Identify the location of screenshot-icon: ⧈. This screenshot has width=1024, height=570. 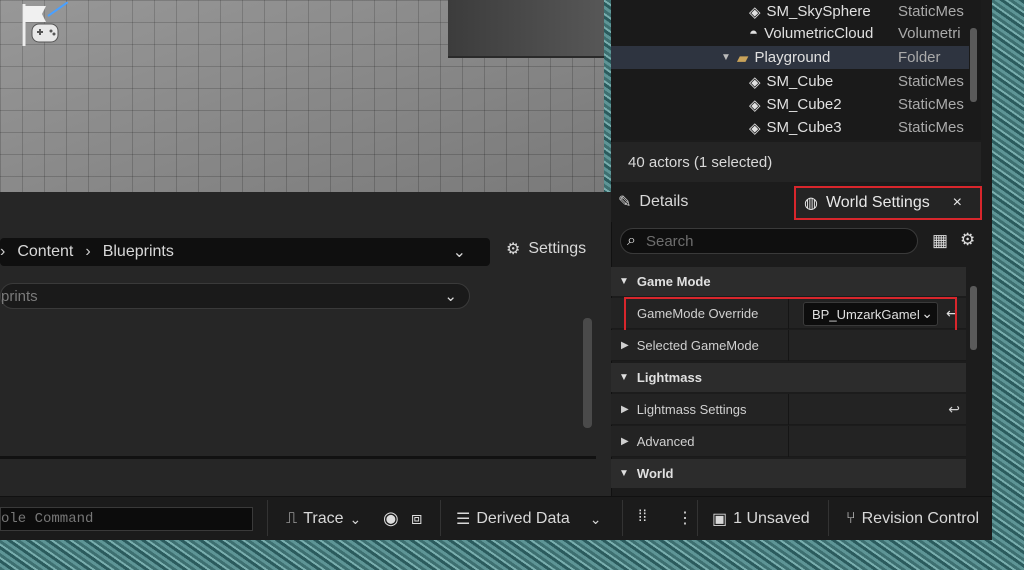
(416, 518).